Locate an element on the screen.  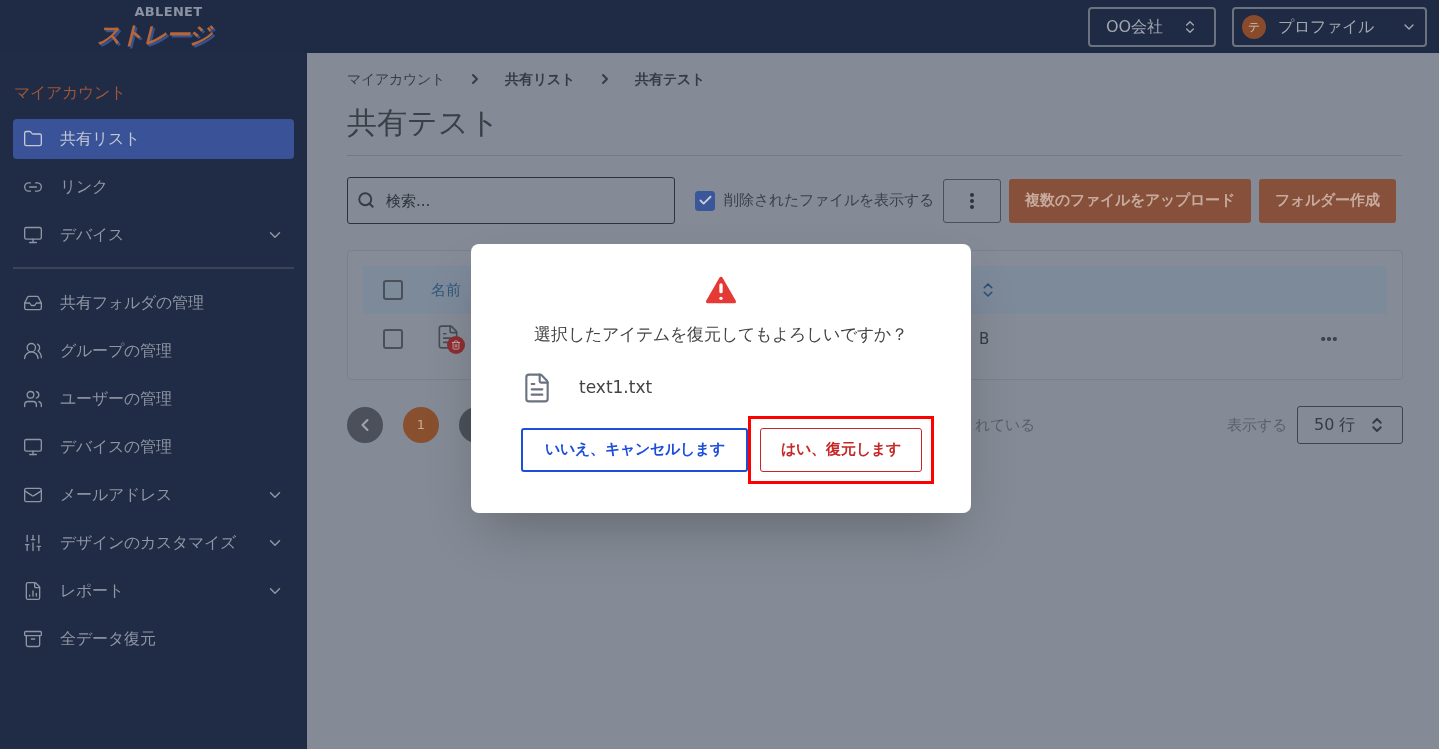
page-button: 1 is located at coordinates (421, 425).